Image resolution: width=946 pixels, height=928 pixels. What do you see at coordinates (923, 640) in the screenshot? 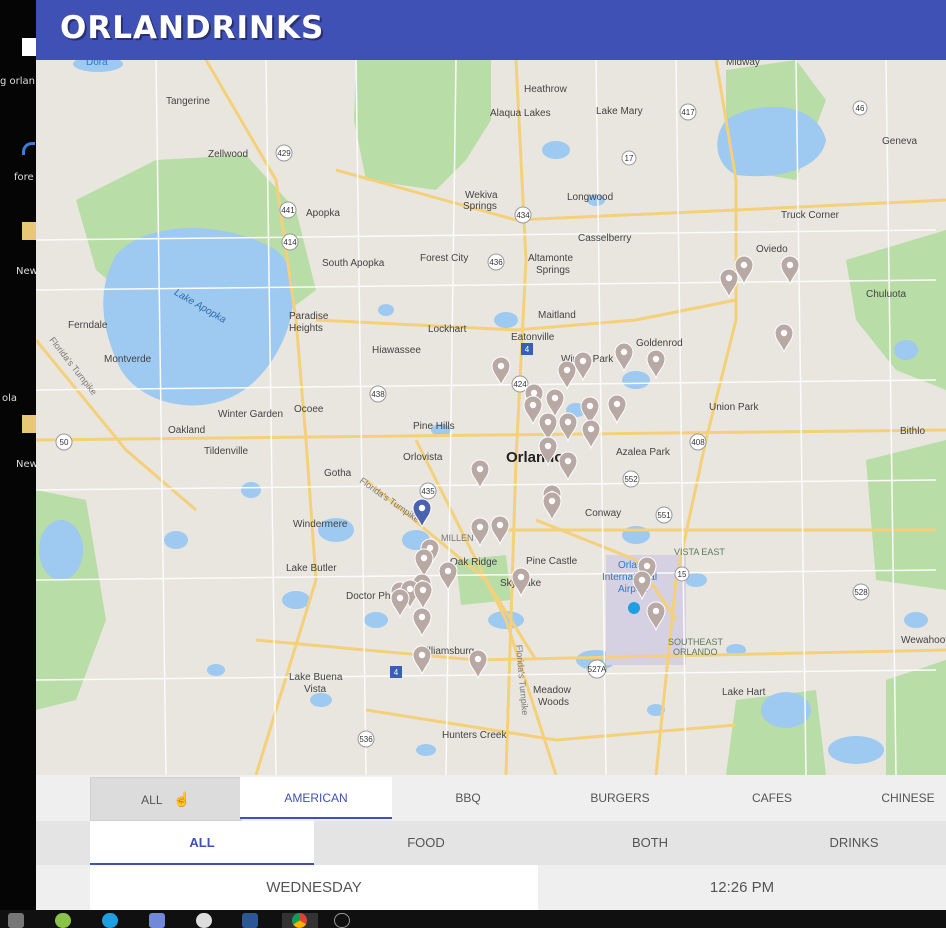
I see `place-label: Wewahootee` at bounding box center [923, 640].